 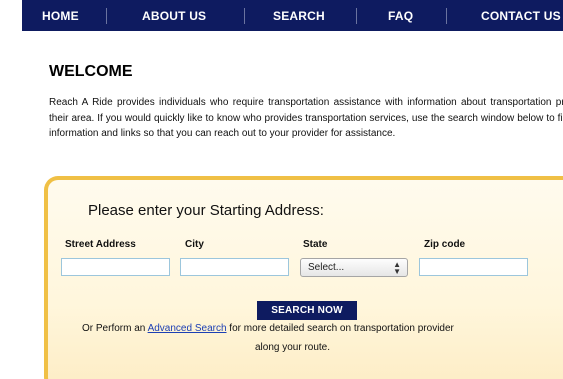 I want to click on city-input, so click(x=234, y=267).